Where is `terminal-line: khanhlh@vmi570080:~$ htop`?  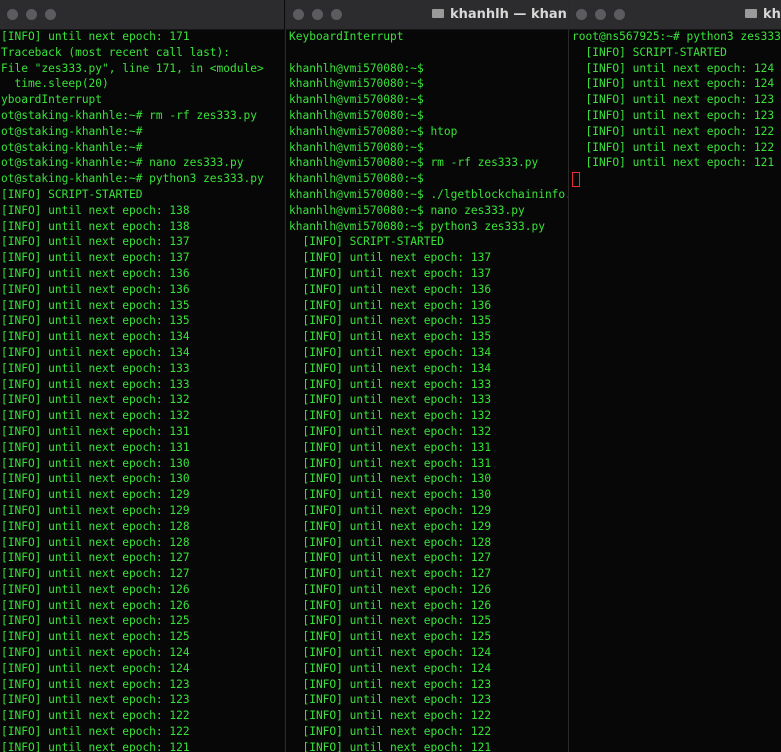 terminal-line: khanhlh@vmi570080:~$ htop is located at coordinates (373, 131).